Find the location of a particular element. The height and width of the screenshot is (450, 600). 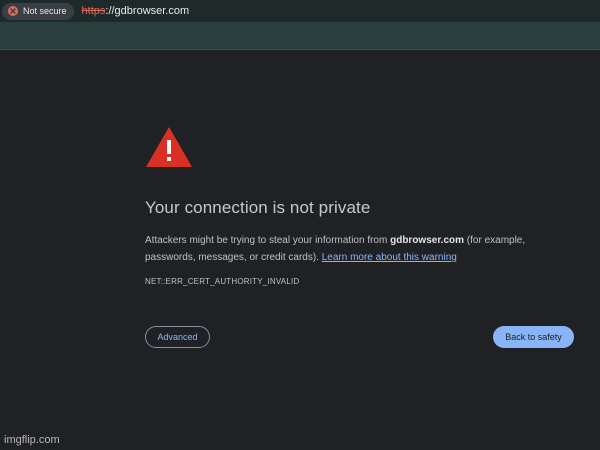

not-secure-icon is located at coordinates (13, 11).